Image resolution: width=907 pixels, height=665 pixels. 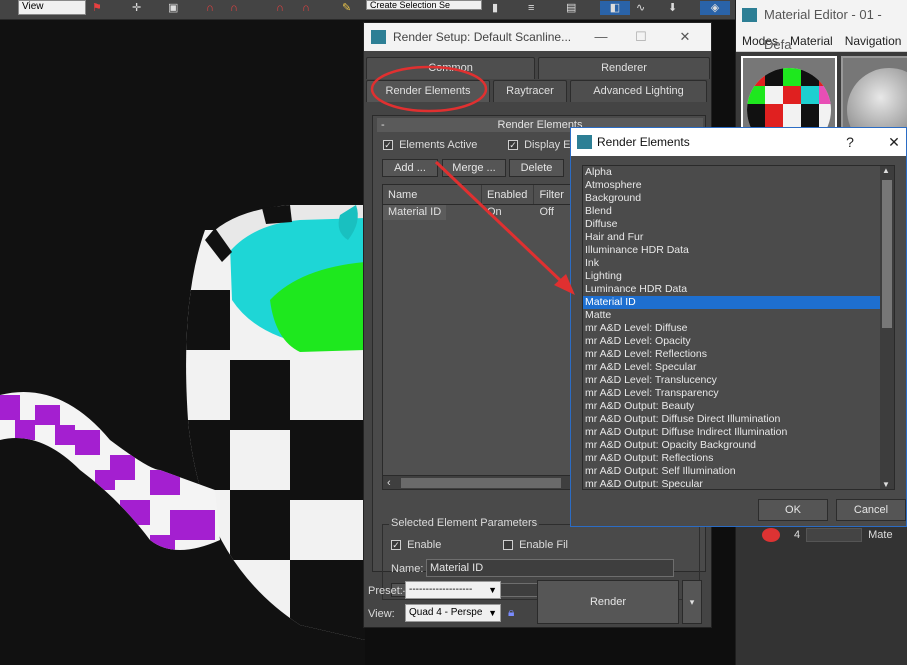 What do you see at coordinates (732, 302) in the screenshot?
I see `list-item: Material ID` at bounding box center [732, 302].